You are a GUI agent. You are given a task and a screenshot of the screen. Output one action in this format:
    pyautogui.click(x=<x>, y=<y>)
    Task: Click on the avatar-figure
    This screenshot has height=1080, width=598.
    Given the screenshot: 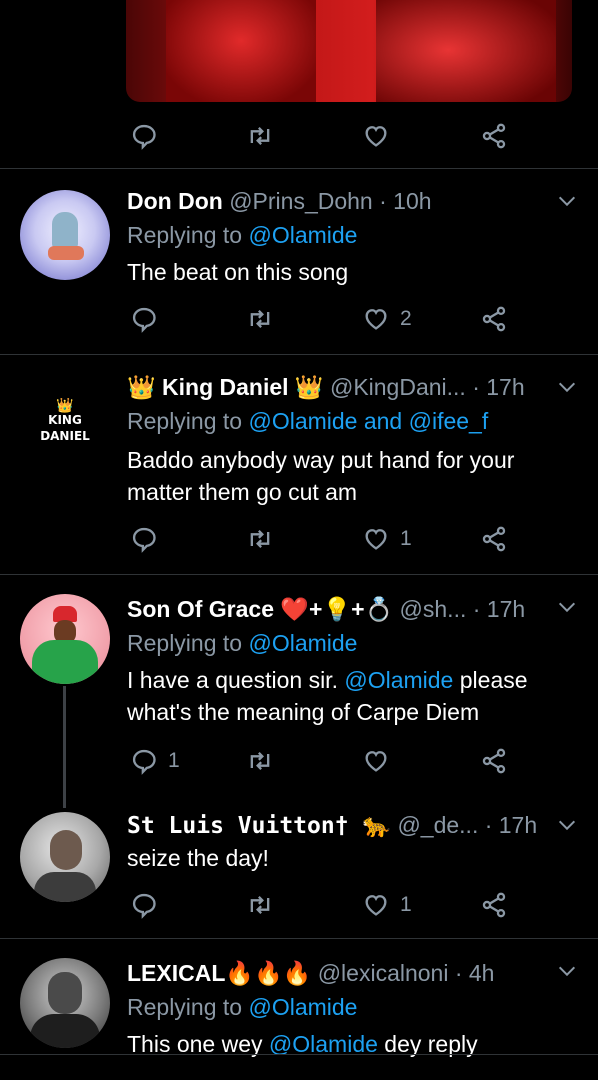 What is the action you would take?
    pyautogui.click(x=65, y=230)
    